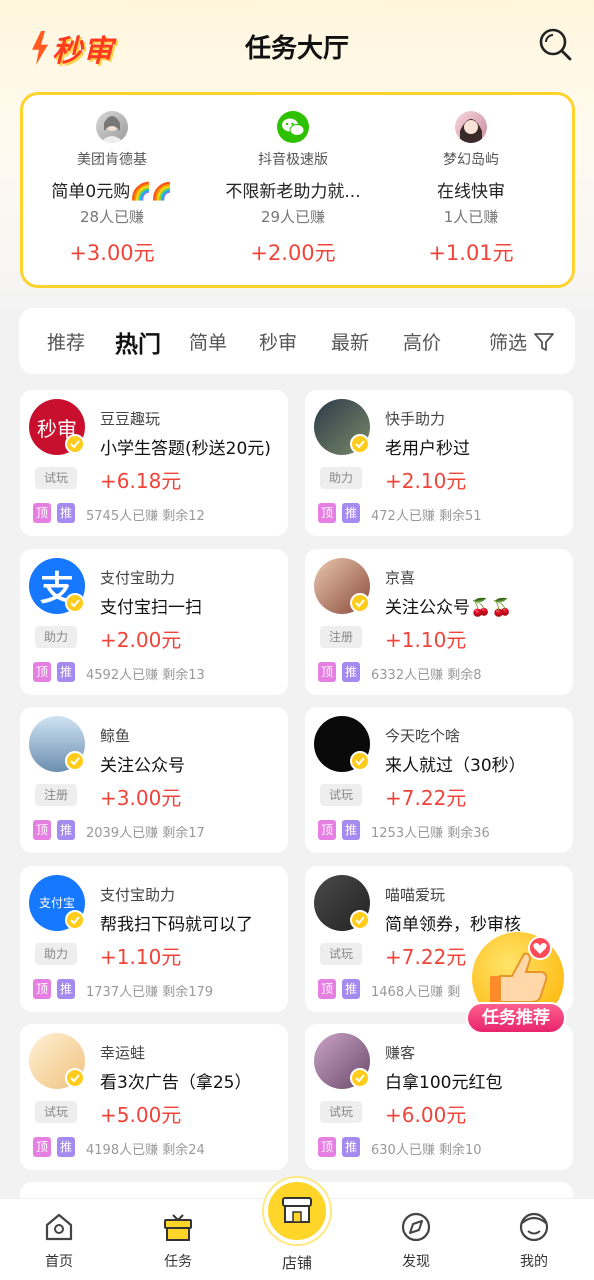 Image resolution: width=594 pixels, height=1280 pixels. Describe the element at coordinates (439, 1097) in the screenshot. I see `task-card: 赚客 白拿100元红包 试玩 +6.00元顶推 630人已赚 剩余10` at that location.